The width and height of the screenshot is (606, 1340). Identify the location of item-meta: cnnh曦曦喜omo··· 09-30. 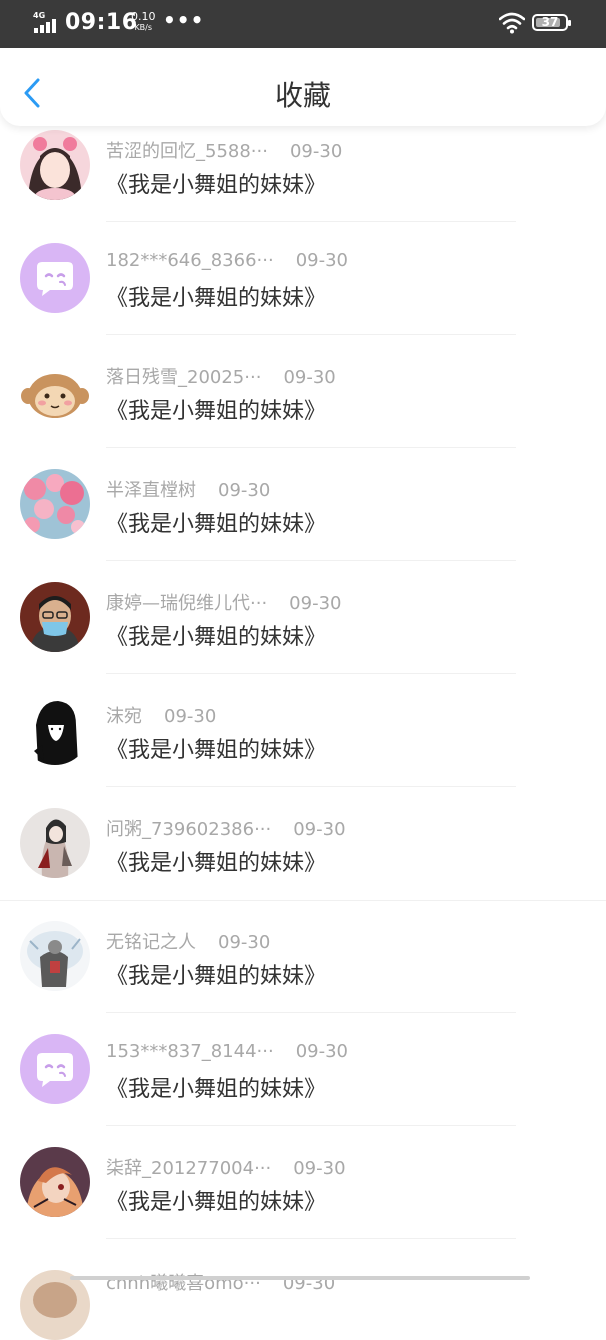
(220, 1282).